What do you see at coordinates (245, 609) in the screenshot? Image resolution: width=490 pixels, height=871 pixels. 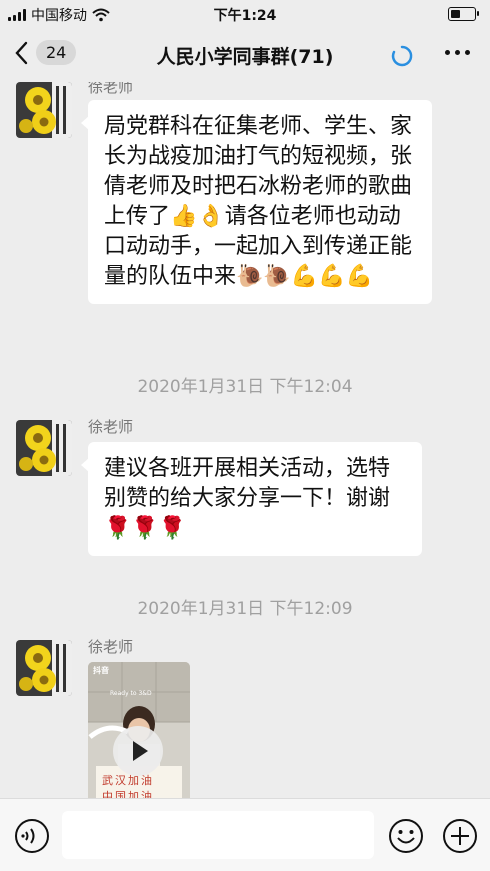 I see `timestamp: 2020年1月31日 下午12:09` at bounding box center [245, 609].